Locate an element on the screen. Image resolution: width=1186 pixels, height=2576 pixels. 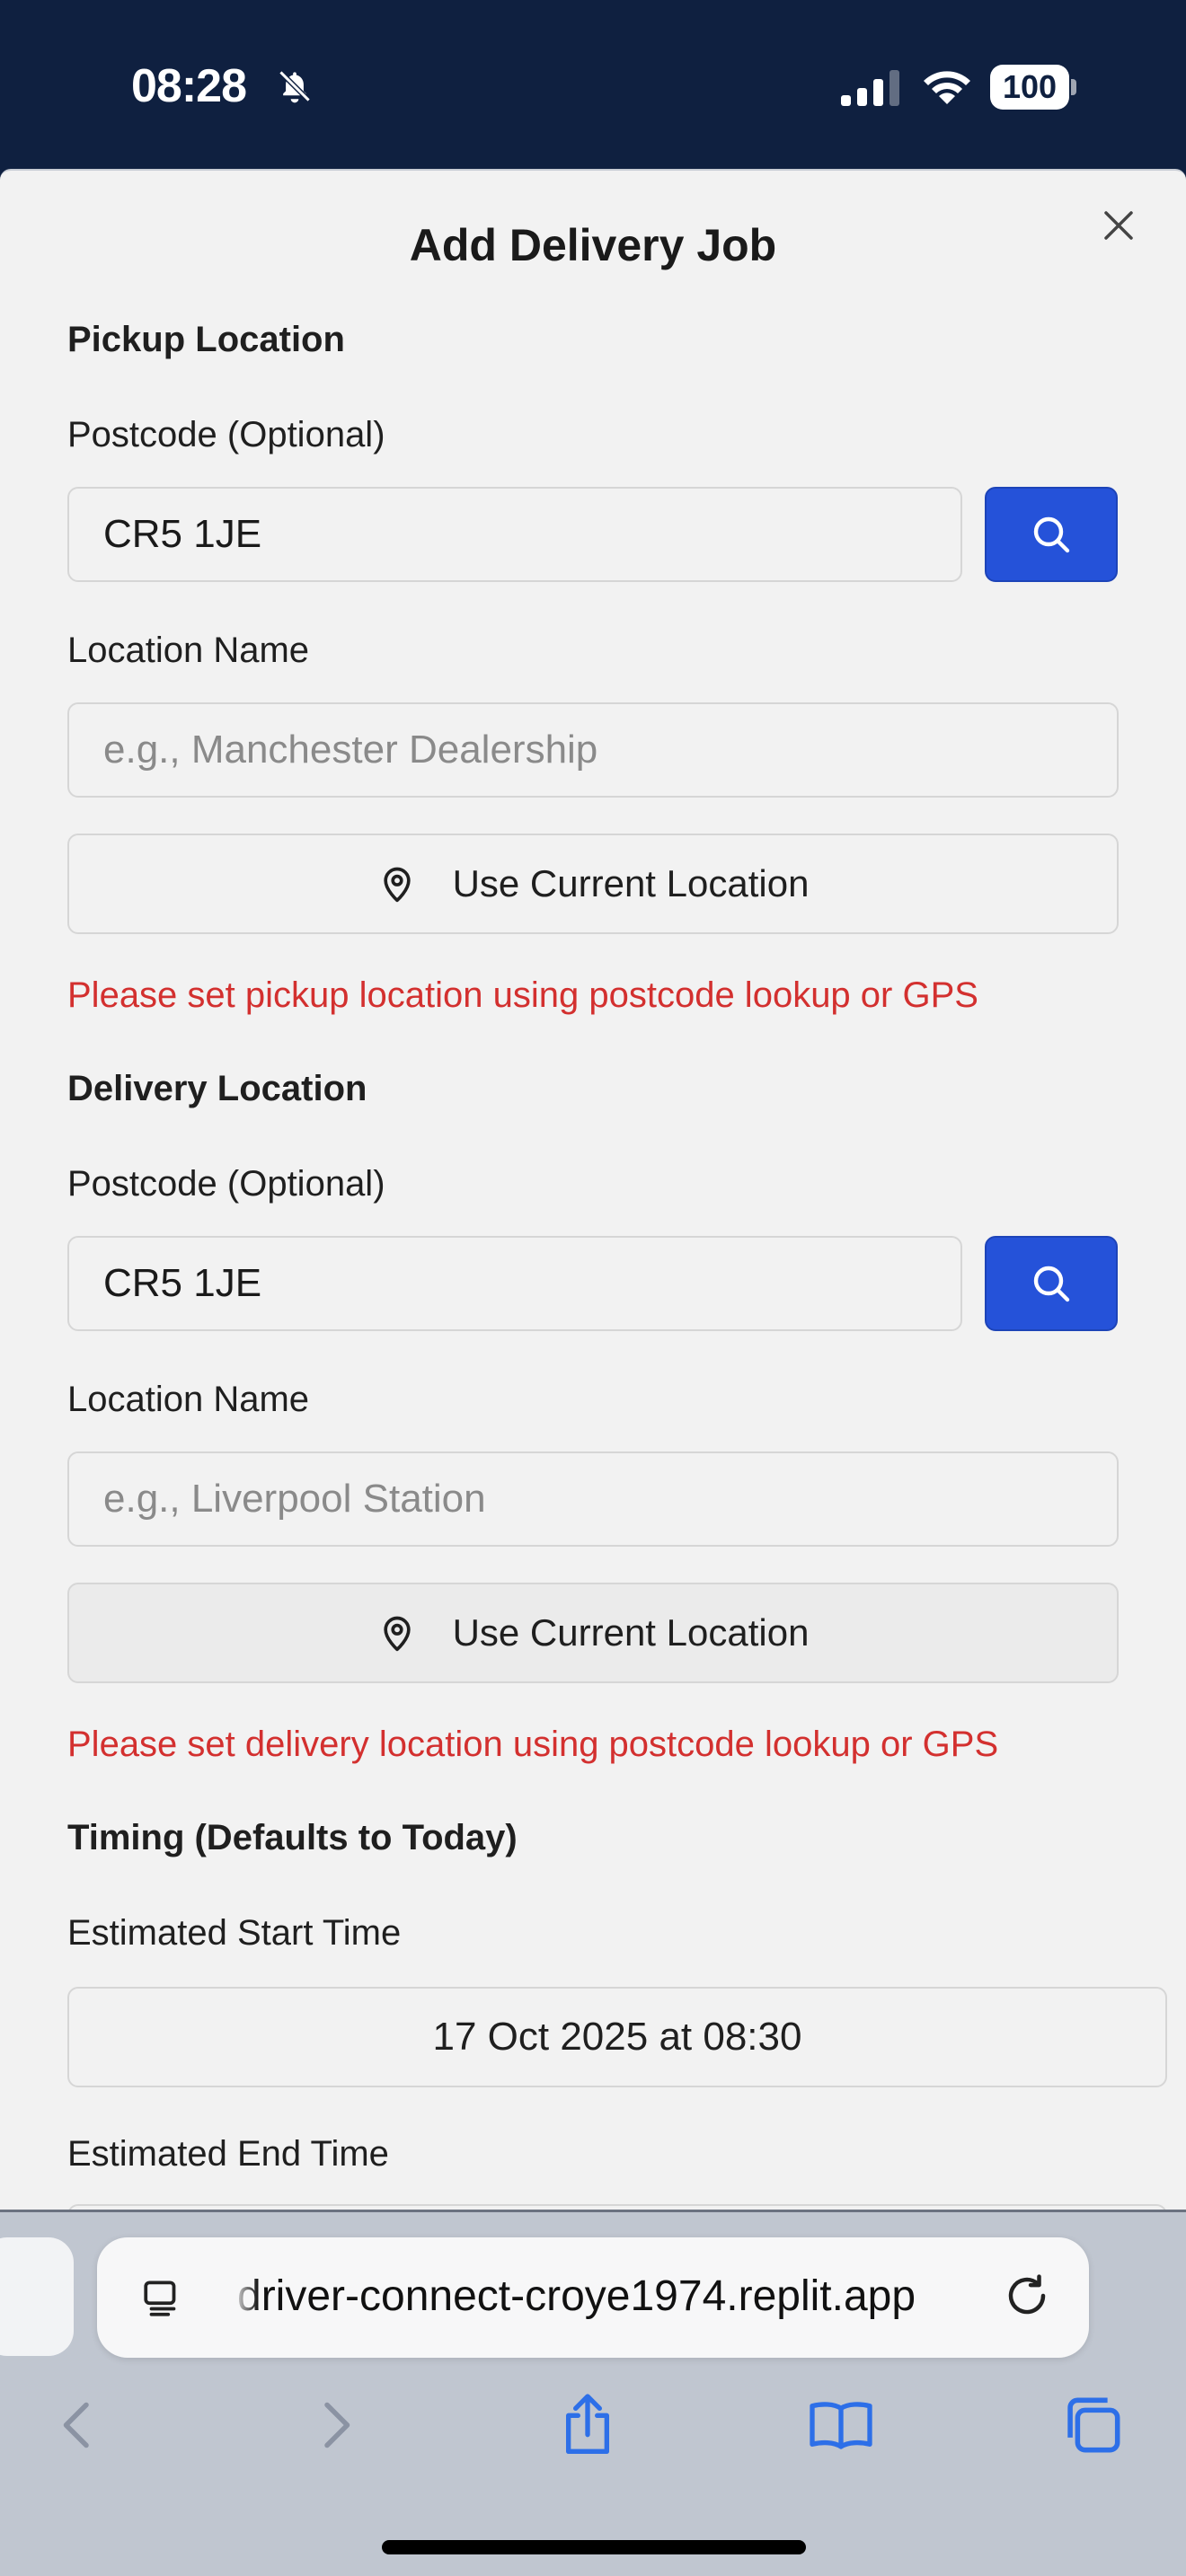
status-time: 08:28 is located at coordinates (189, 86).